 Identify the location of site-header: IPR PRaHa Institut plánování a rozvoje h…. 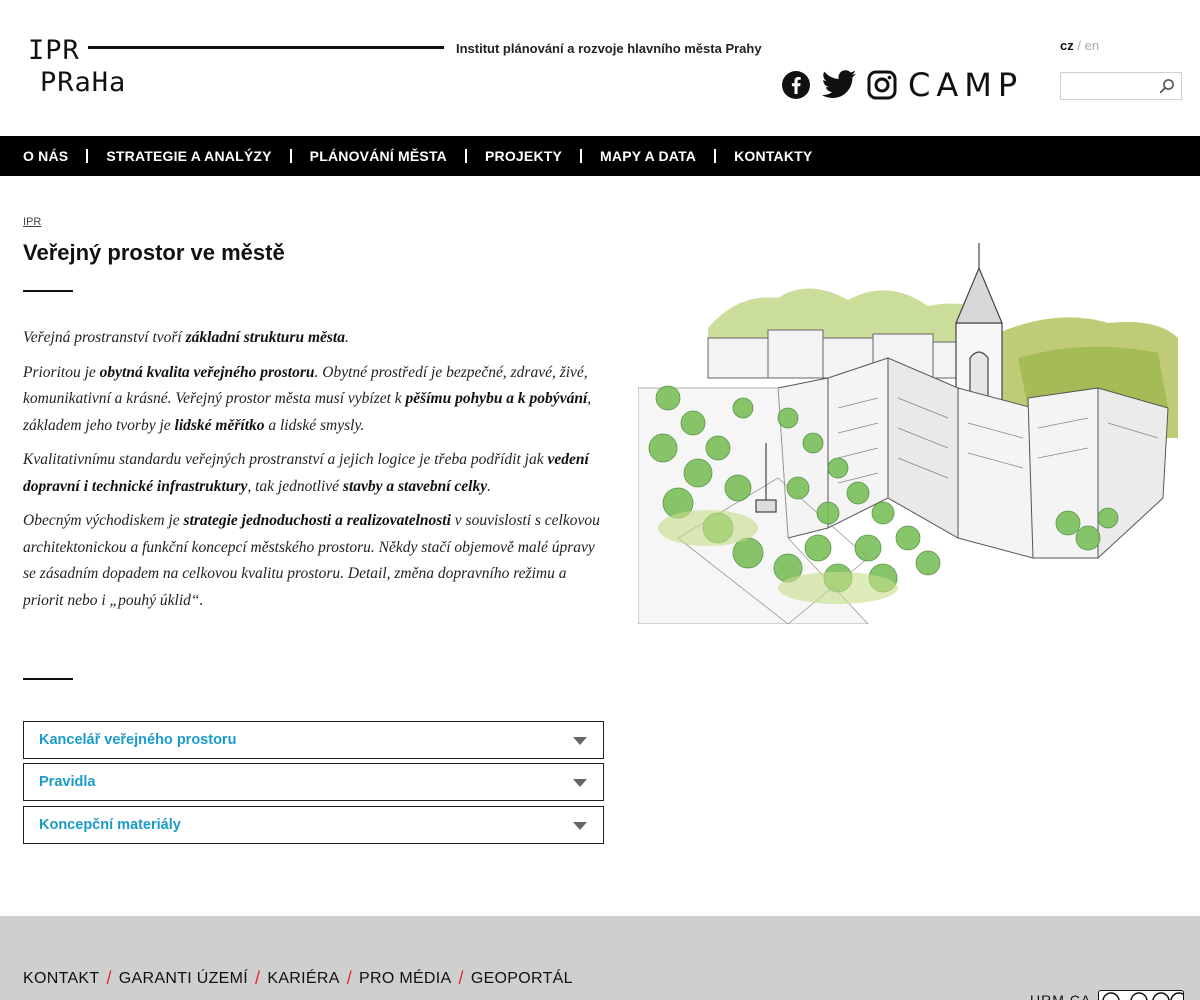
(600, 68).